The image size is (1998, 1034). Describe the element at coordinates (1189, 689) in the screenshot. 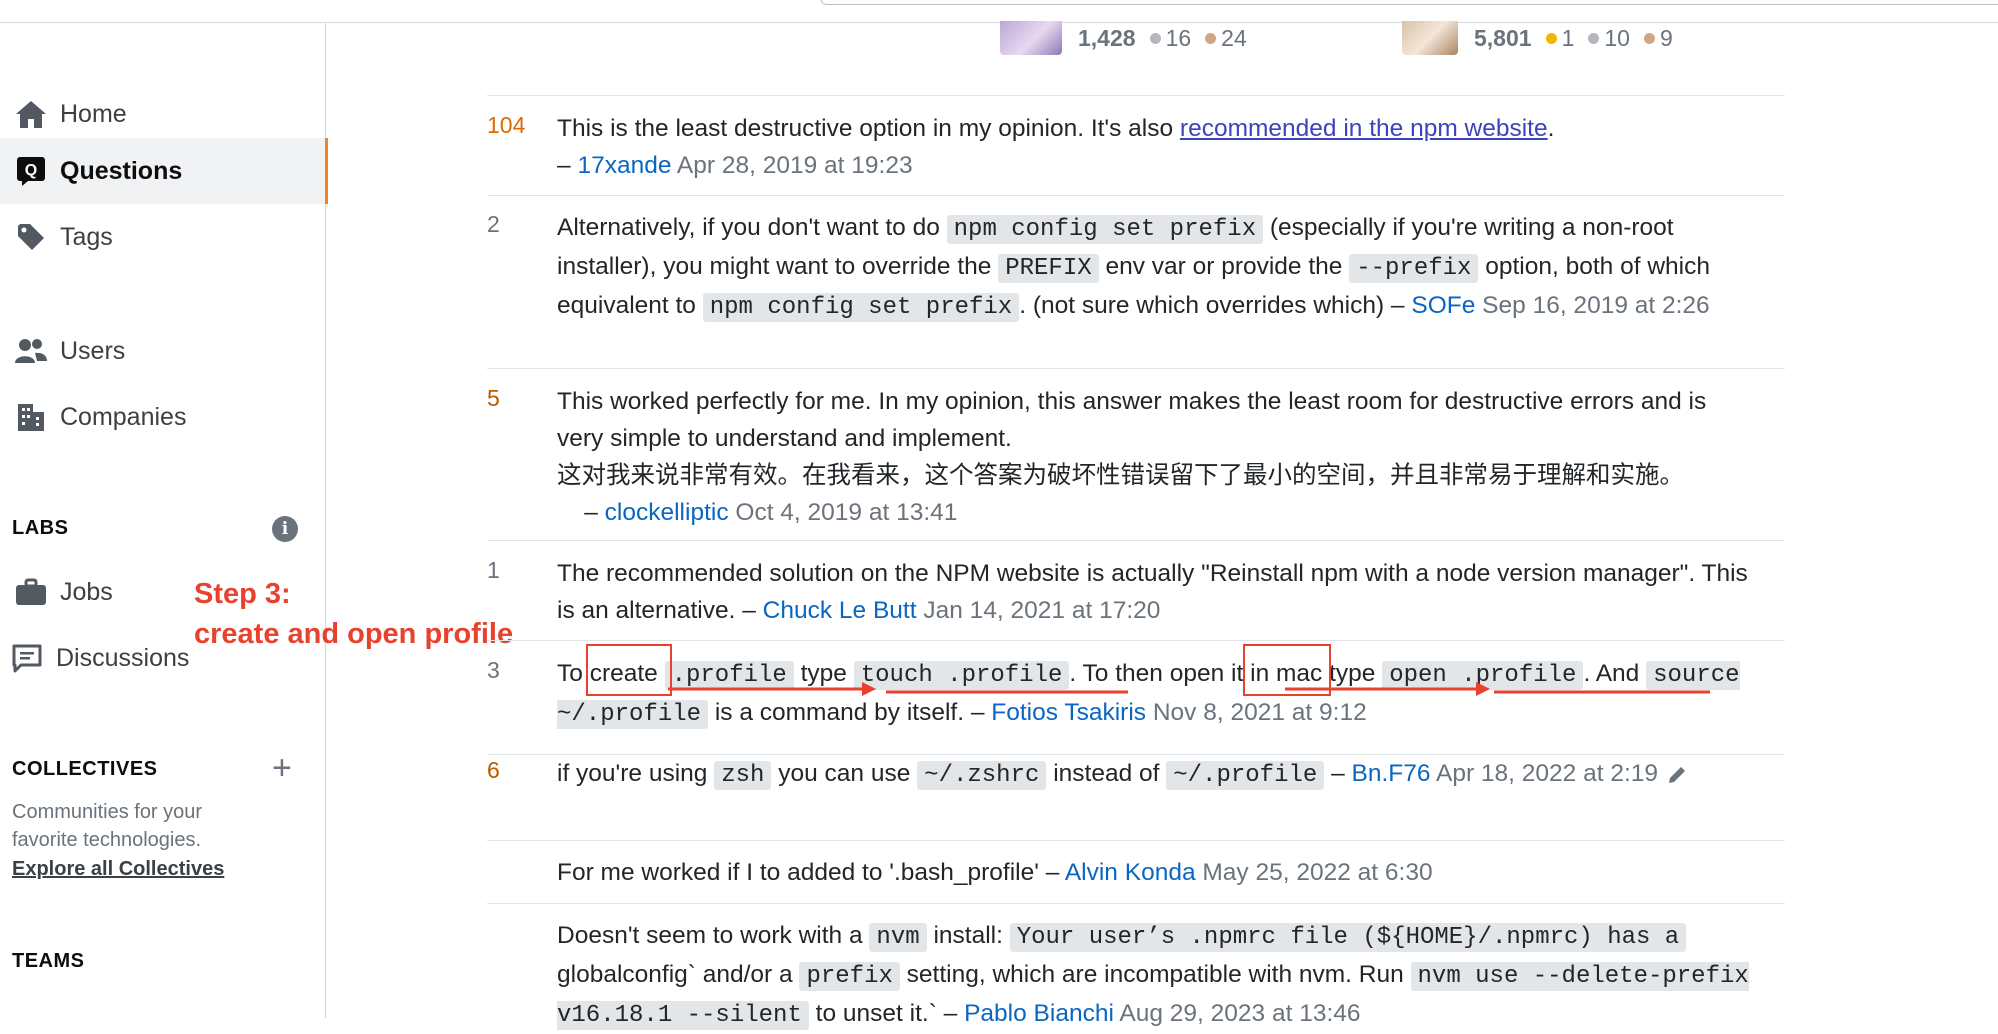

I see `annotation-arrows` at that location.